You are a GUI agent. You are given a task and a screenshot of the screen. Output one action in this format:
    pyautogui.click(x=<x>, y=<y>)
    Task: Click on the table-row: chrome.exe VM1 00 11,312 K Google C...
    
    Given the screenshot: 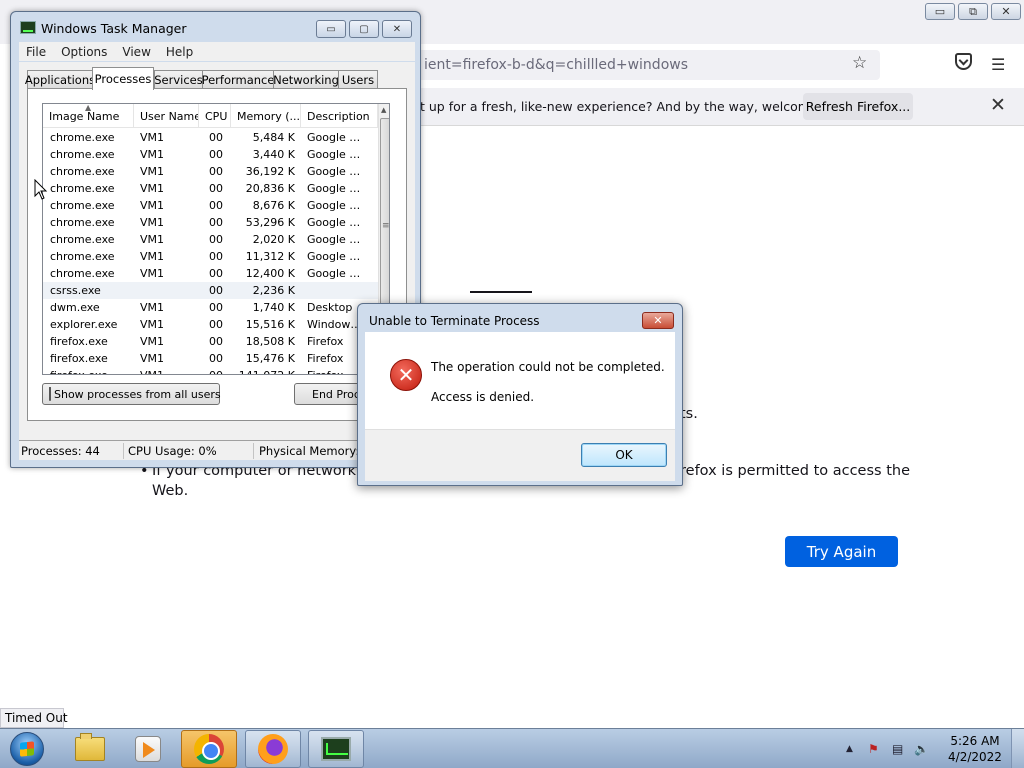 What is the action you would take?
    pyautogui.click(x=210, y=256)
    